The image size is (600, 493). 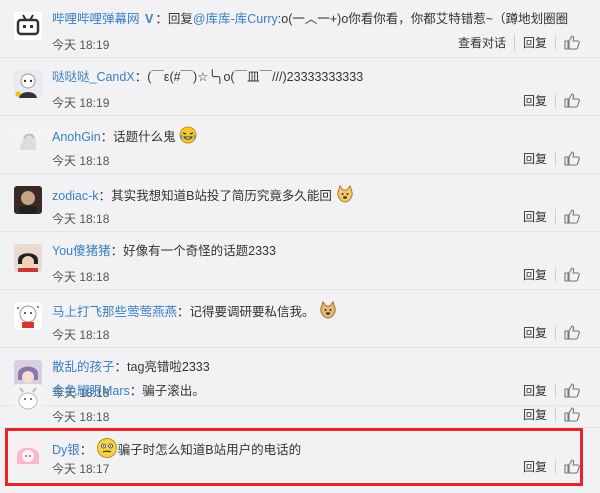 I want to click on mention-link: @库库-库Curry, so click(x=235, y=19).